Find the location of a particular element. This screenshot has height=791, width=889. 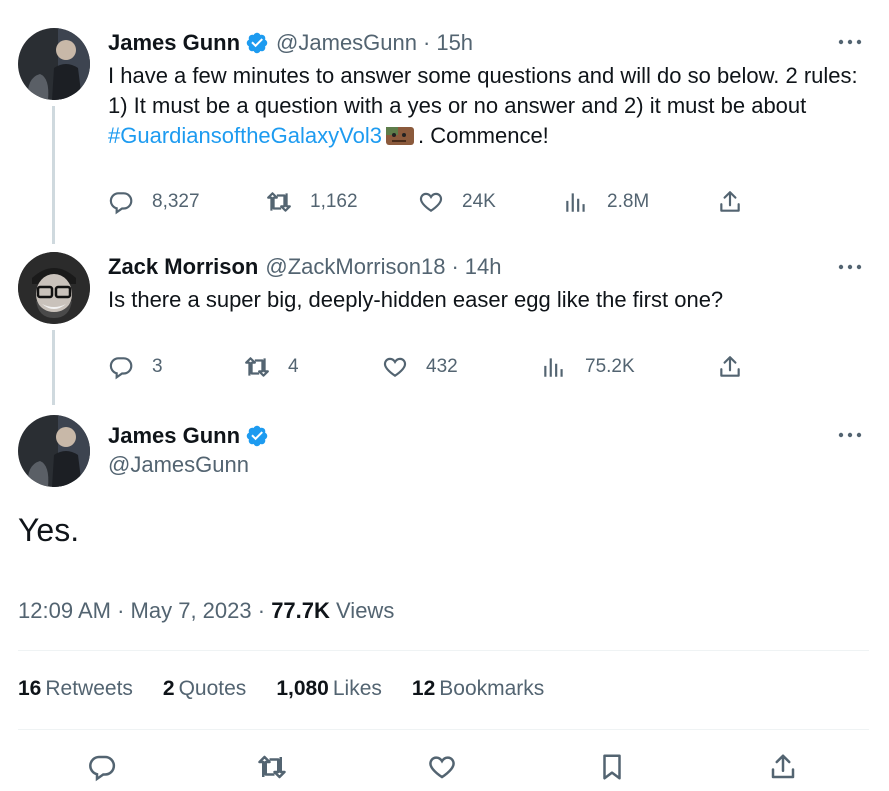

quotes-stat: 2 Quotes is located at coordinates (204, 689).